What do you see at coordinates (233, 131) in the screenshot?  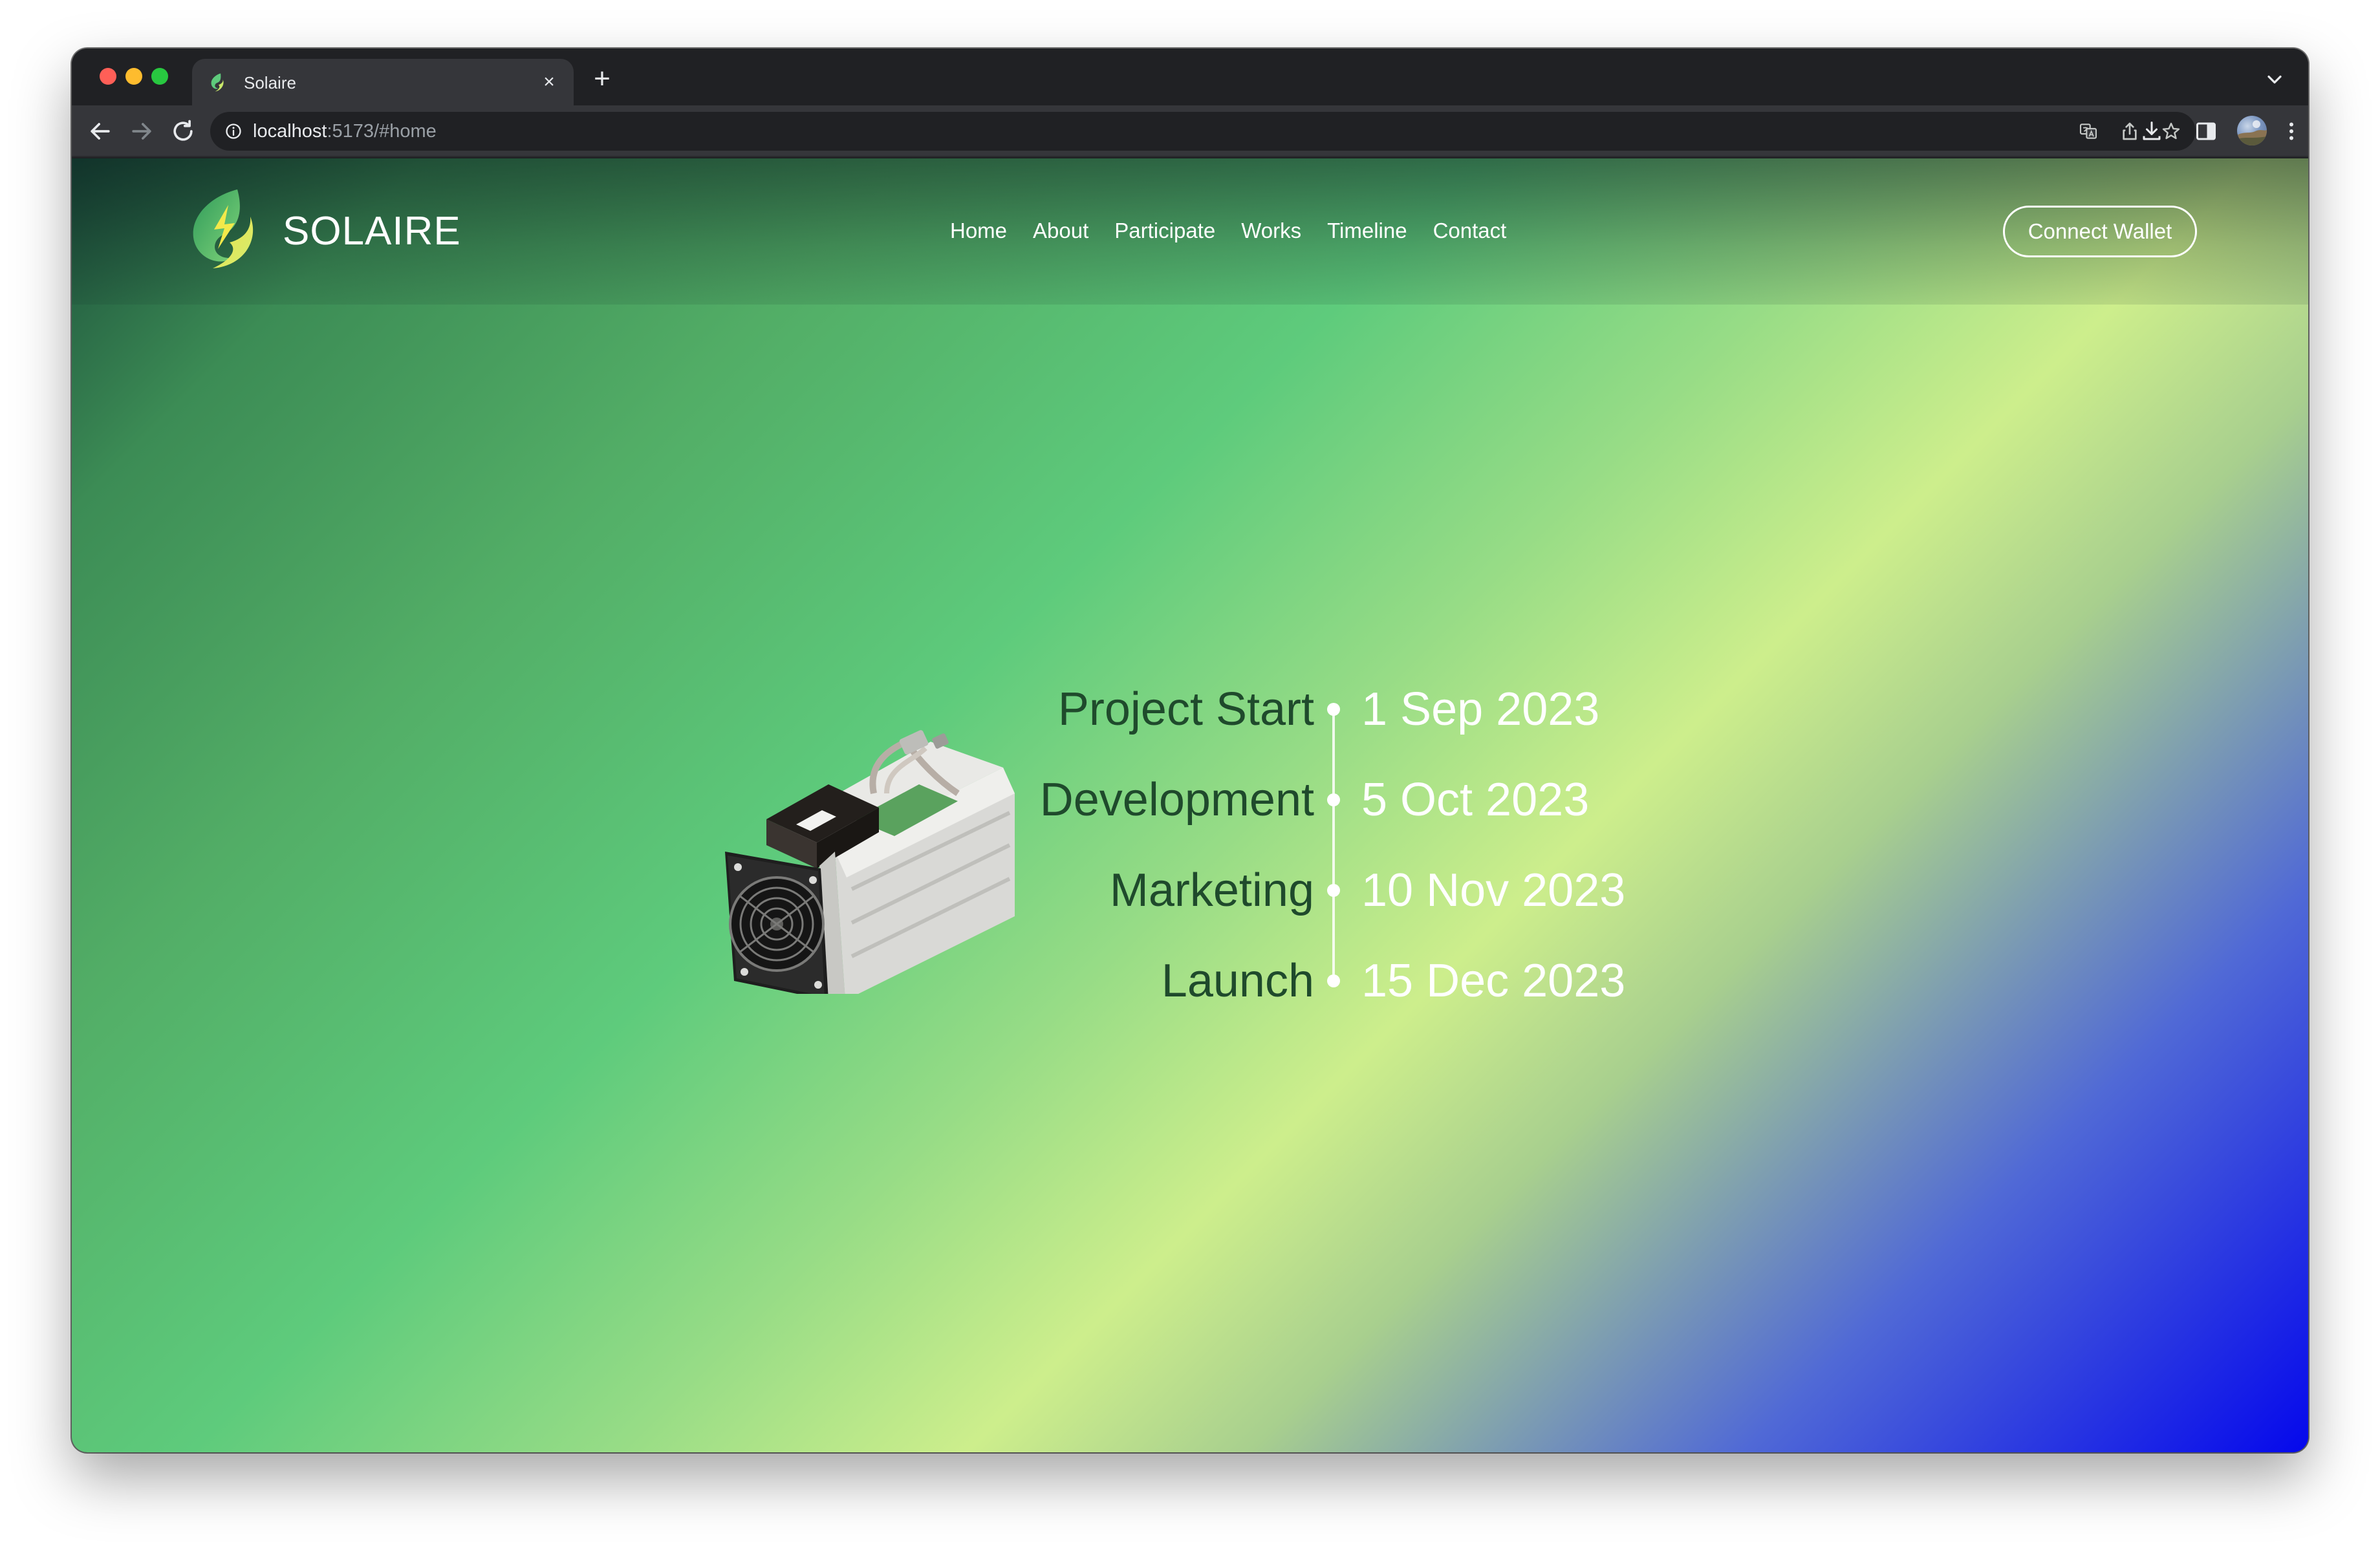 I see `info-circle-icon` at bounding box center [233, 131].